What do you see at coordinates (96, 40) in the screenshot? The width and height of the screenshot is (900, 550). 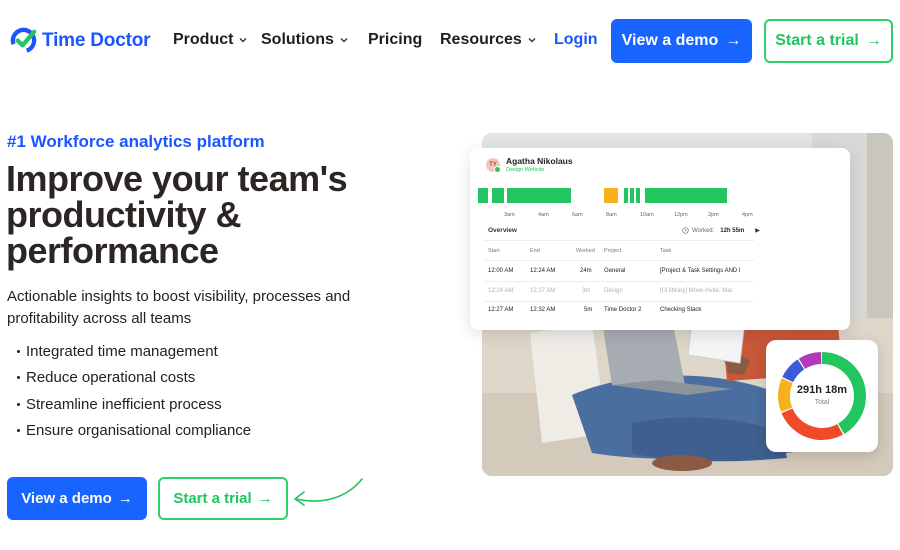 I see `brand-name: Time Doctor` at bounding box center [96, 40].